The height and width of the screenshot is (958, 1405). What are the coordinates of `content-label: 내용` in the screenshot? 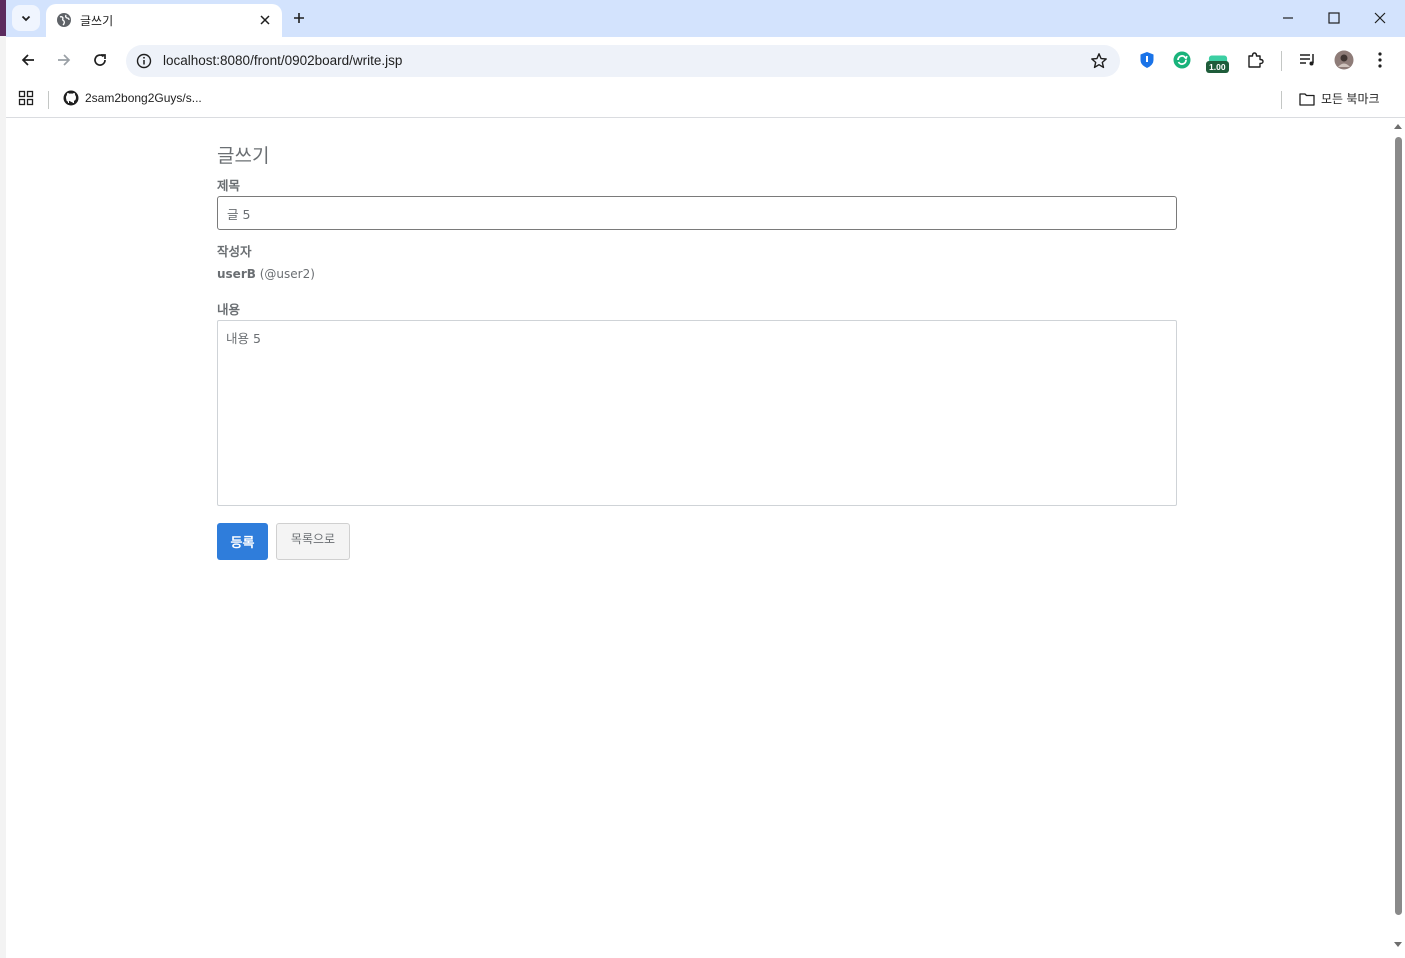 It's located at (229, 309).